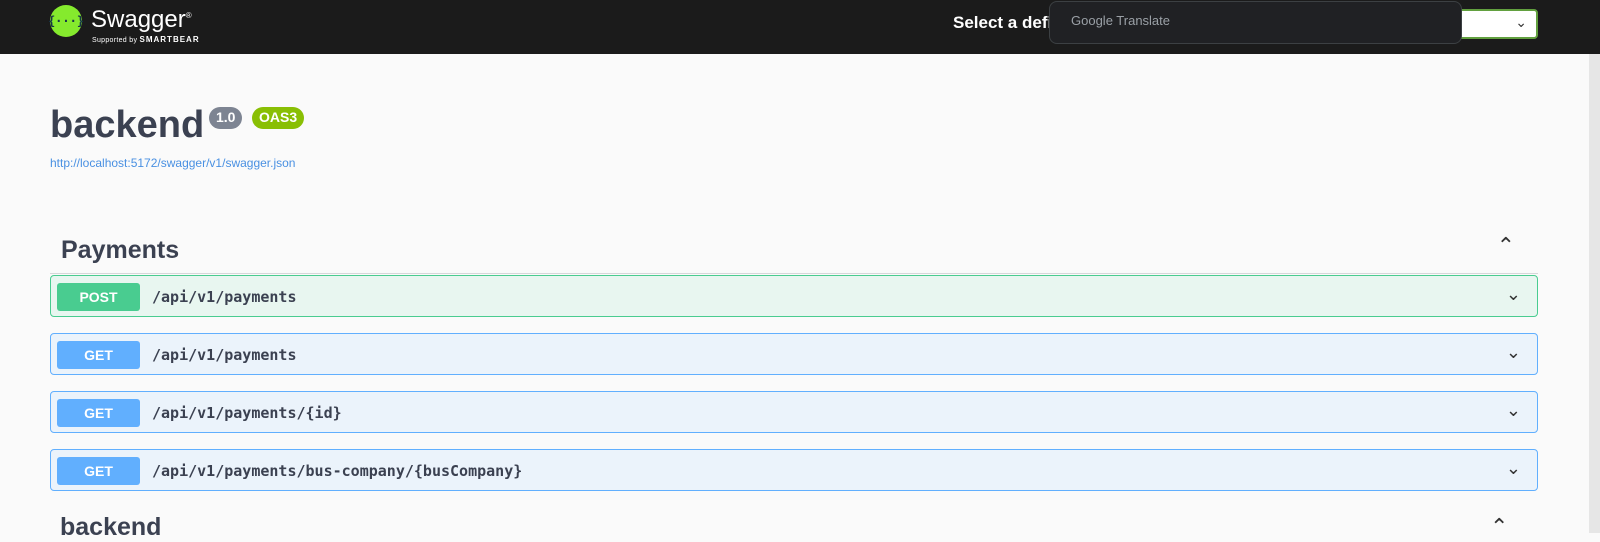 This screenshot has height=542, width=1600. What do you see at coordinates (138, 19) in the screenshot?
I see `brand-text: Swagger` at bounding box center [138, 19].